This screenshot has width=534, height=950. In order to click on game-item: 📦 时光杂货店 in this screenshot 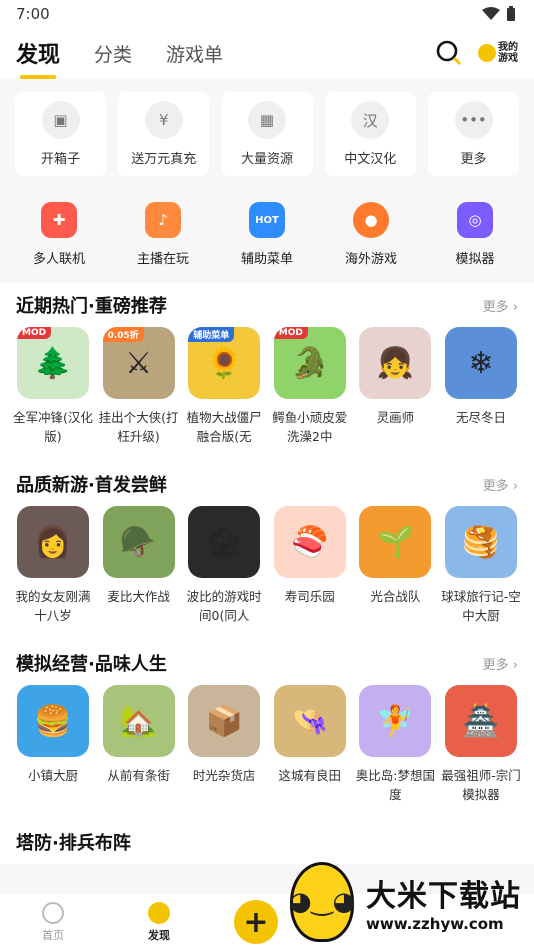, I will do `click(224, 744)`.